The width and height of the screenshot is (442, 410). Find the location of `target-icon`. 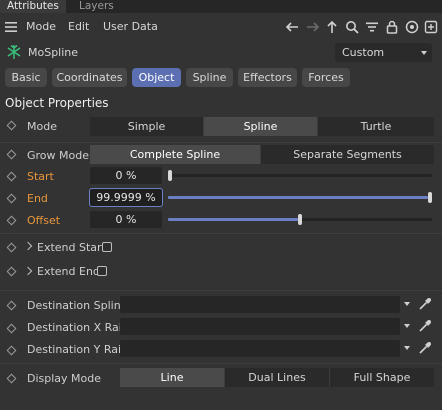

target-icon is located at coordinates (412, 27).